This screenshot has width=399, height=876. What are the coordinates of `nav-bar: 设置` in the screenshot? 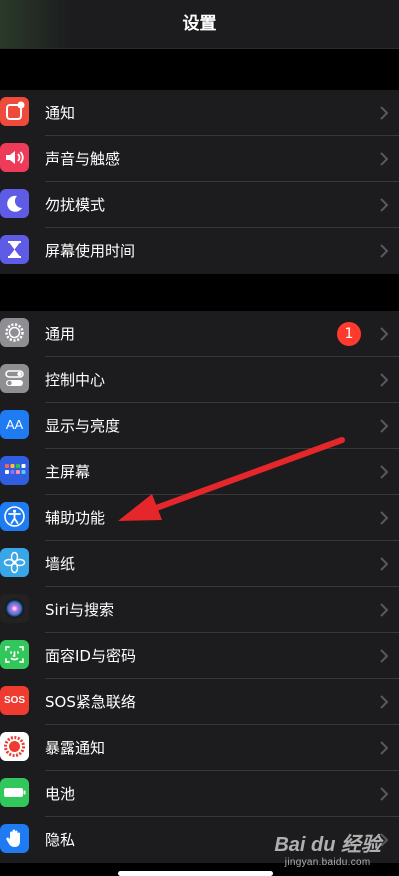 It's located at (199, 24).